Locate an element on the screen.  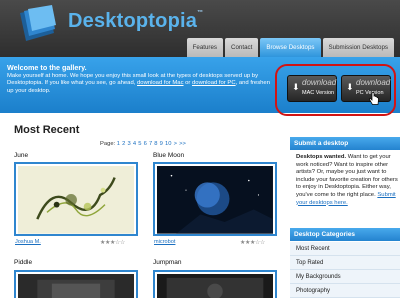
card-rating-june: ★★★☆☆ is located at coordinates (112, 242).